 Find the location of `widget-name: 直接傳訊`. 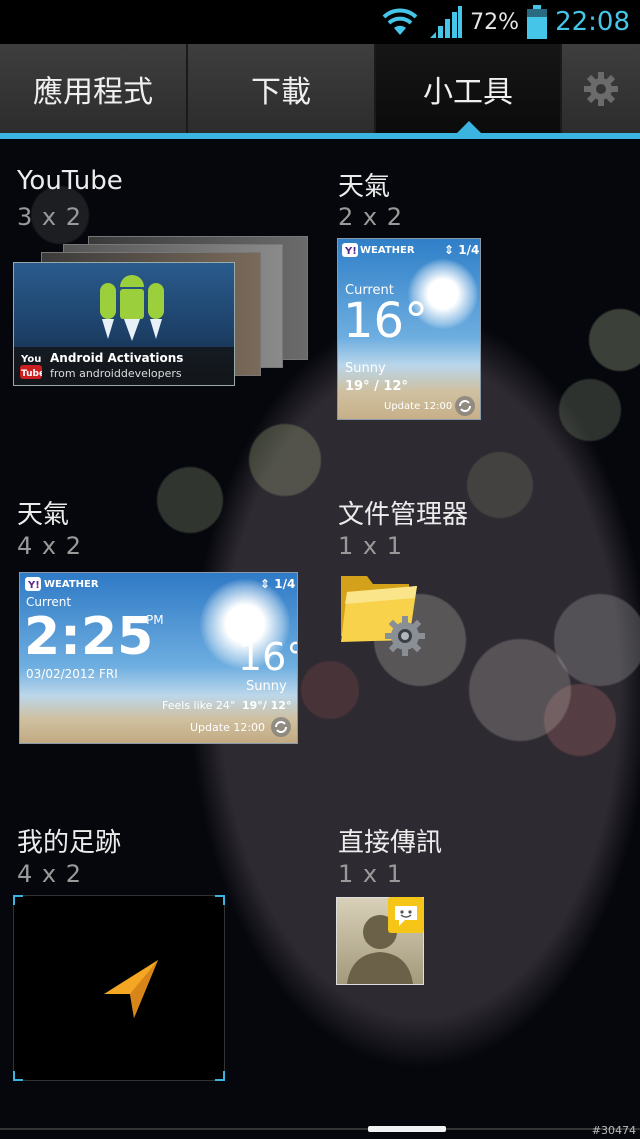

widget-name: 直接傳訊 is located at coordinates (390, 843).